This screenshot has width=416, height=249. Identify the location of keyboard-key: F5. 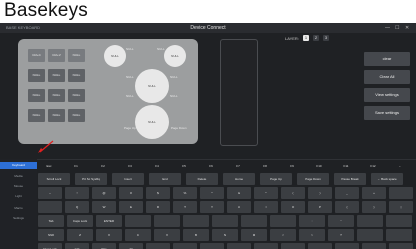
(184, 166).